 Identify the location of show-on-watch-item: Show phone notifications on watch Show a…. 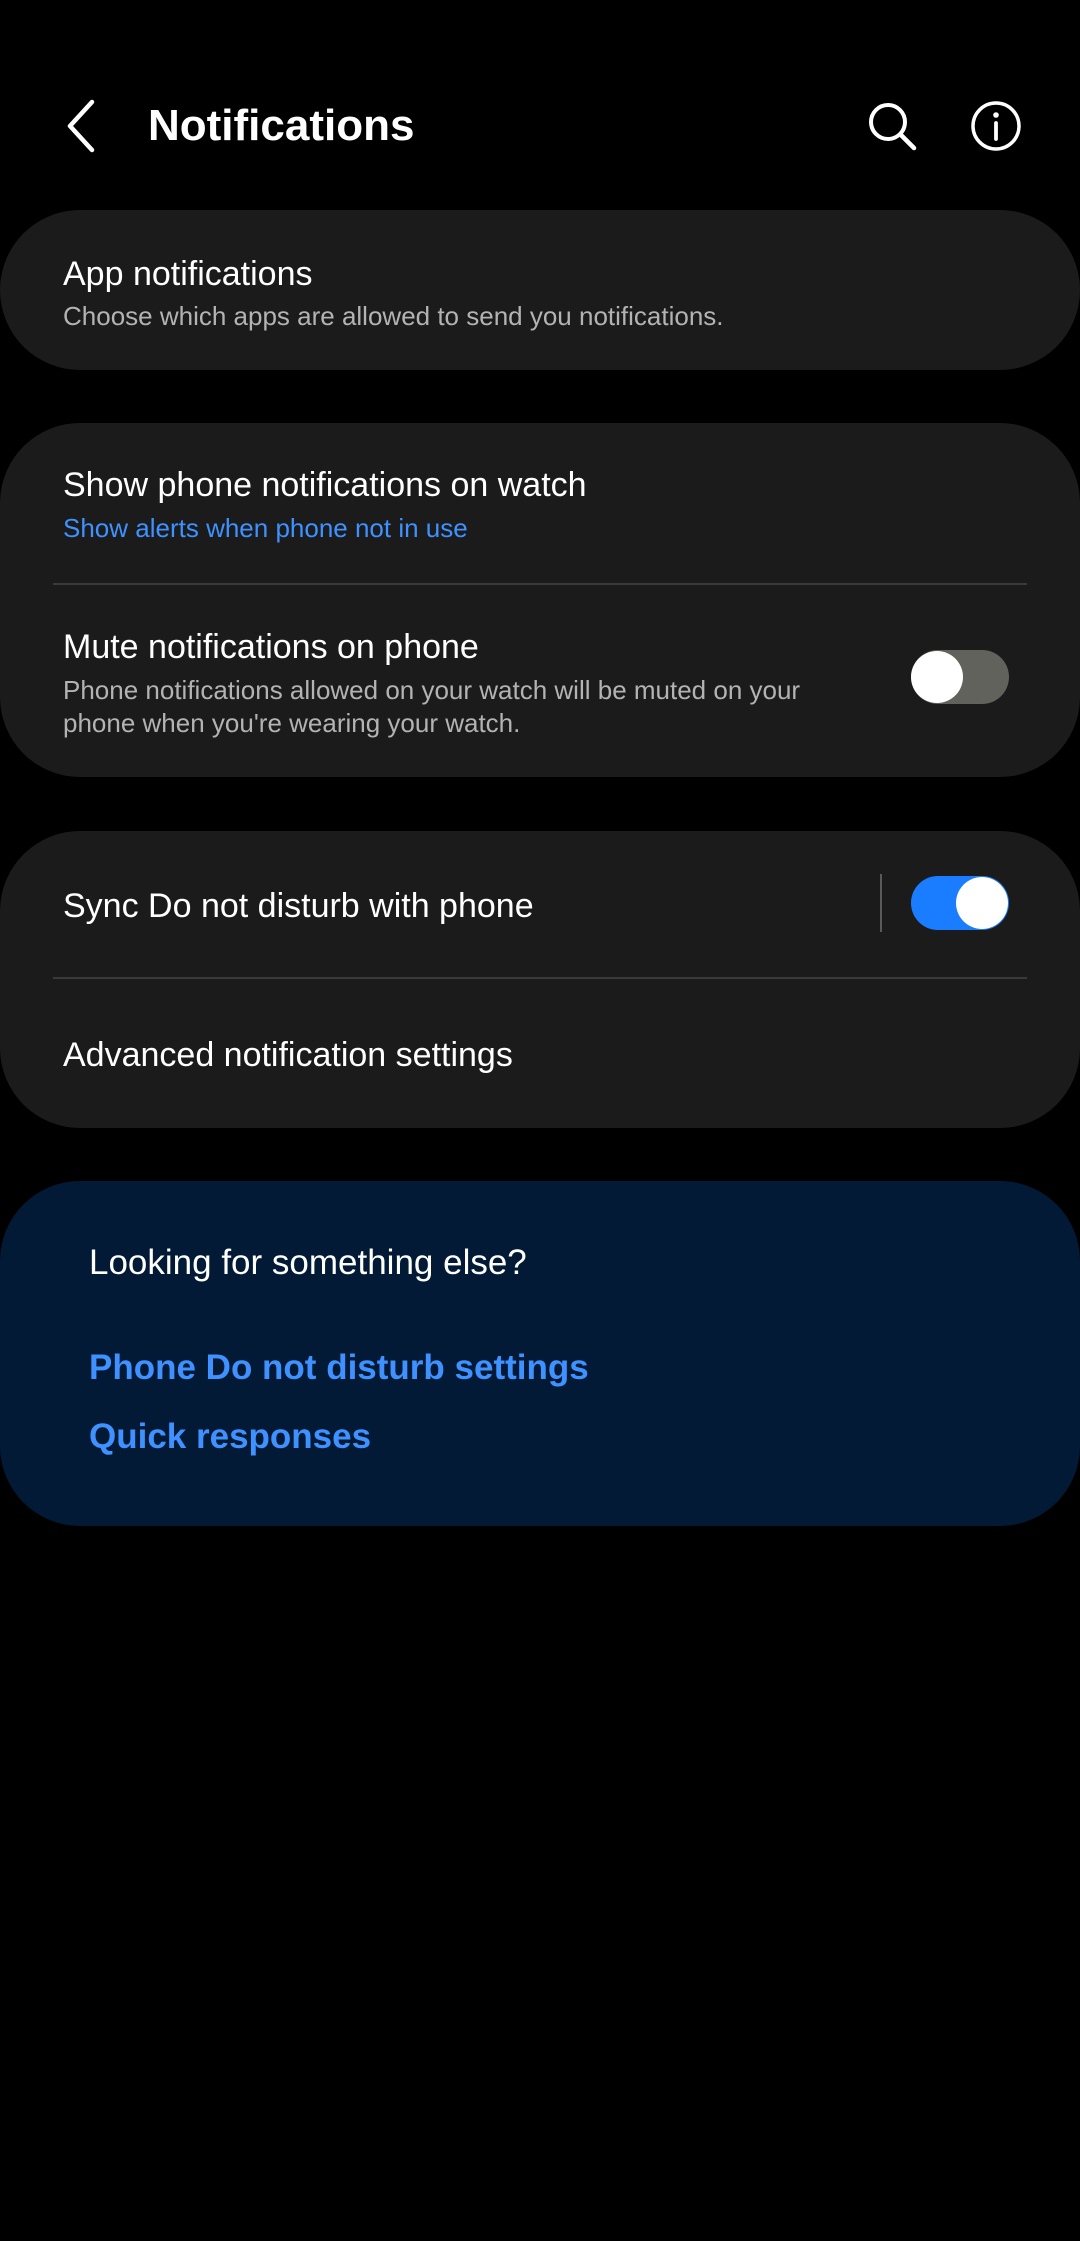
(540, 503).